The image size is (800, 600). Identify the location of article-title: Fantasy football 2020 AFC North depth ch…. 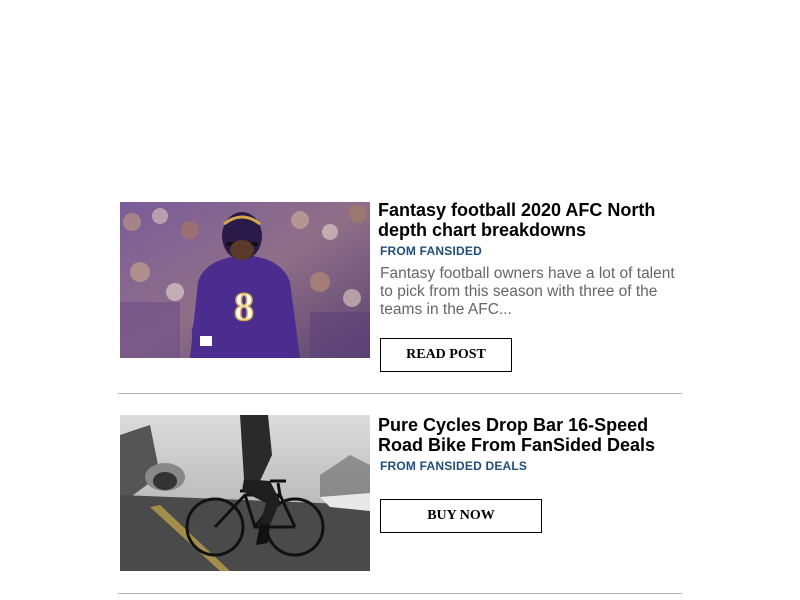
(528, 220).